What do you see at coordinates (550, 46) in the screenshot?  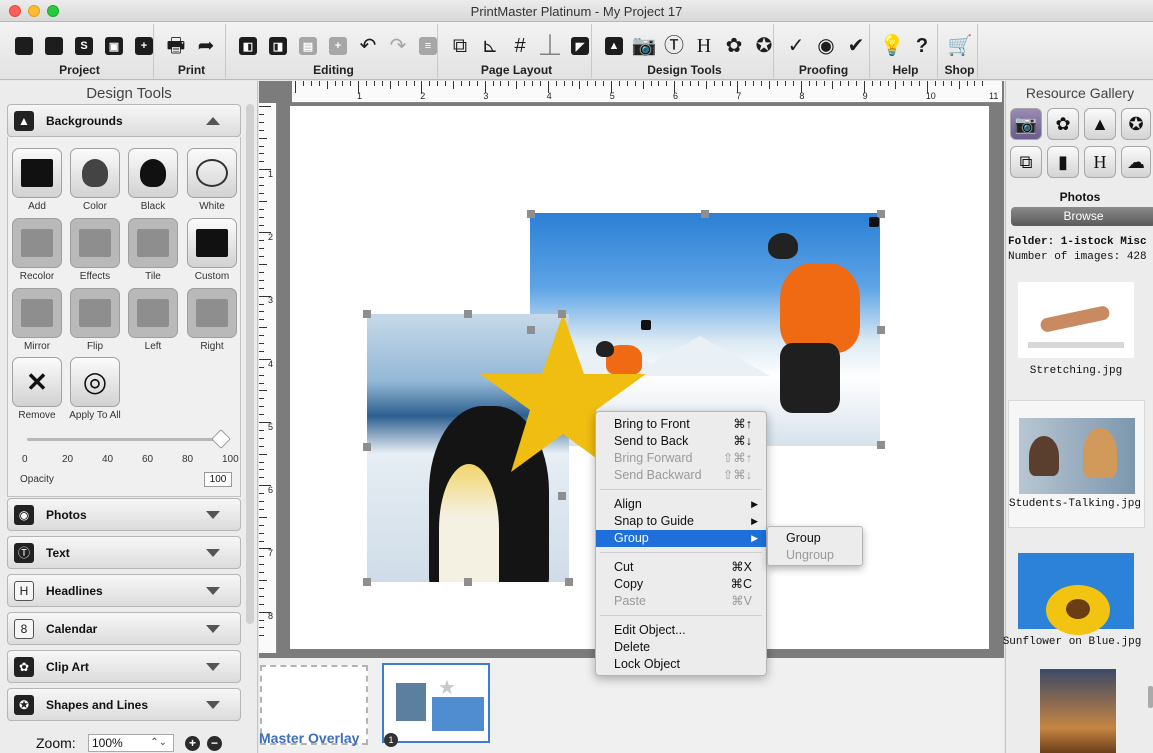 I see `align-icon: ⏊` at bounding box center [550, 46].